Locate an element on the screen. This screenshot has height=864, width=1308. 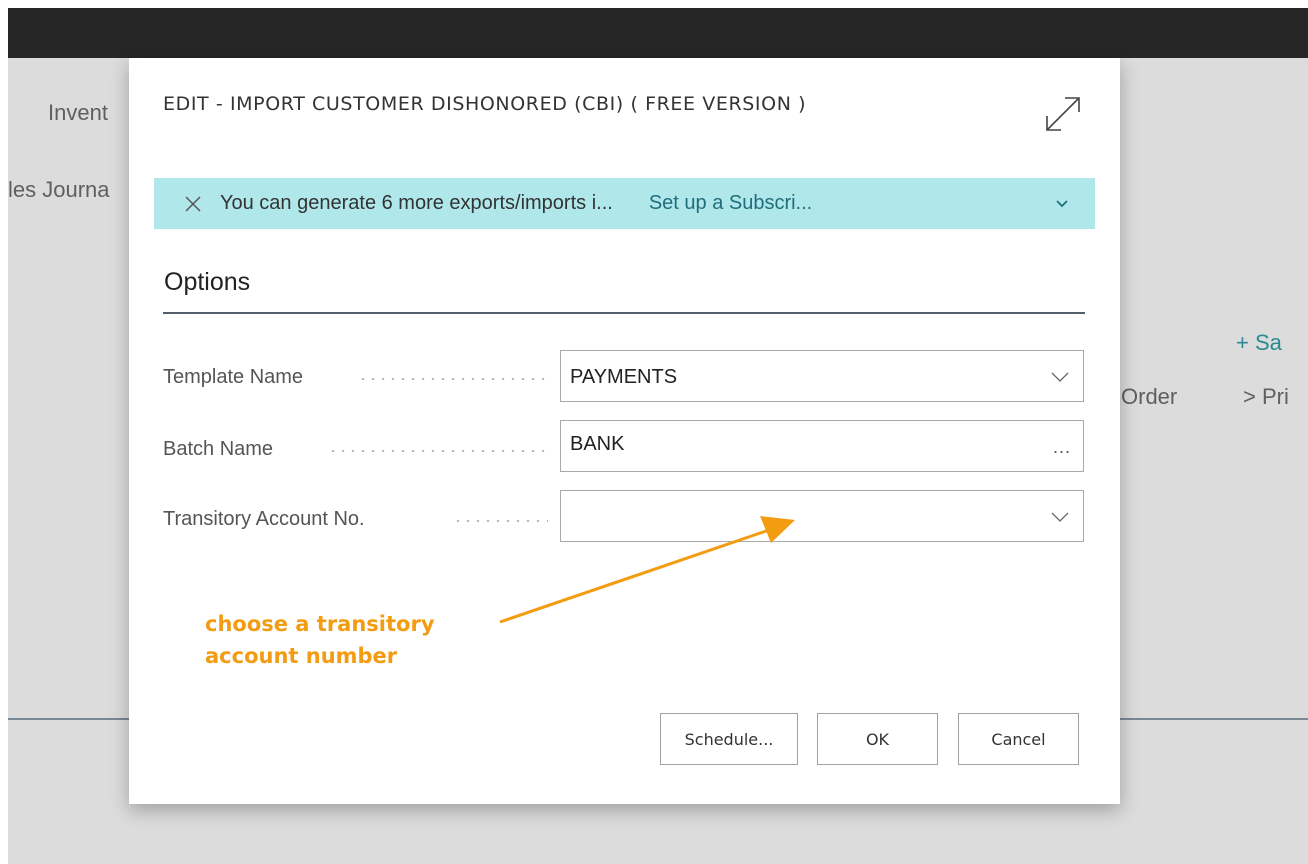
template-name-row: Template Name PAYMENTS is located at coordinates (628, 376).